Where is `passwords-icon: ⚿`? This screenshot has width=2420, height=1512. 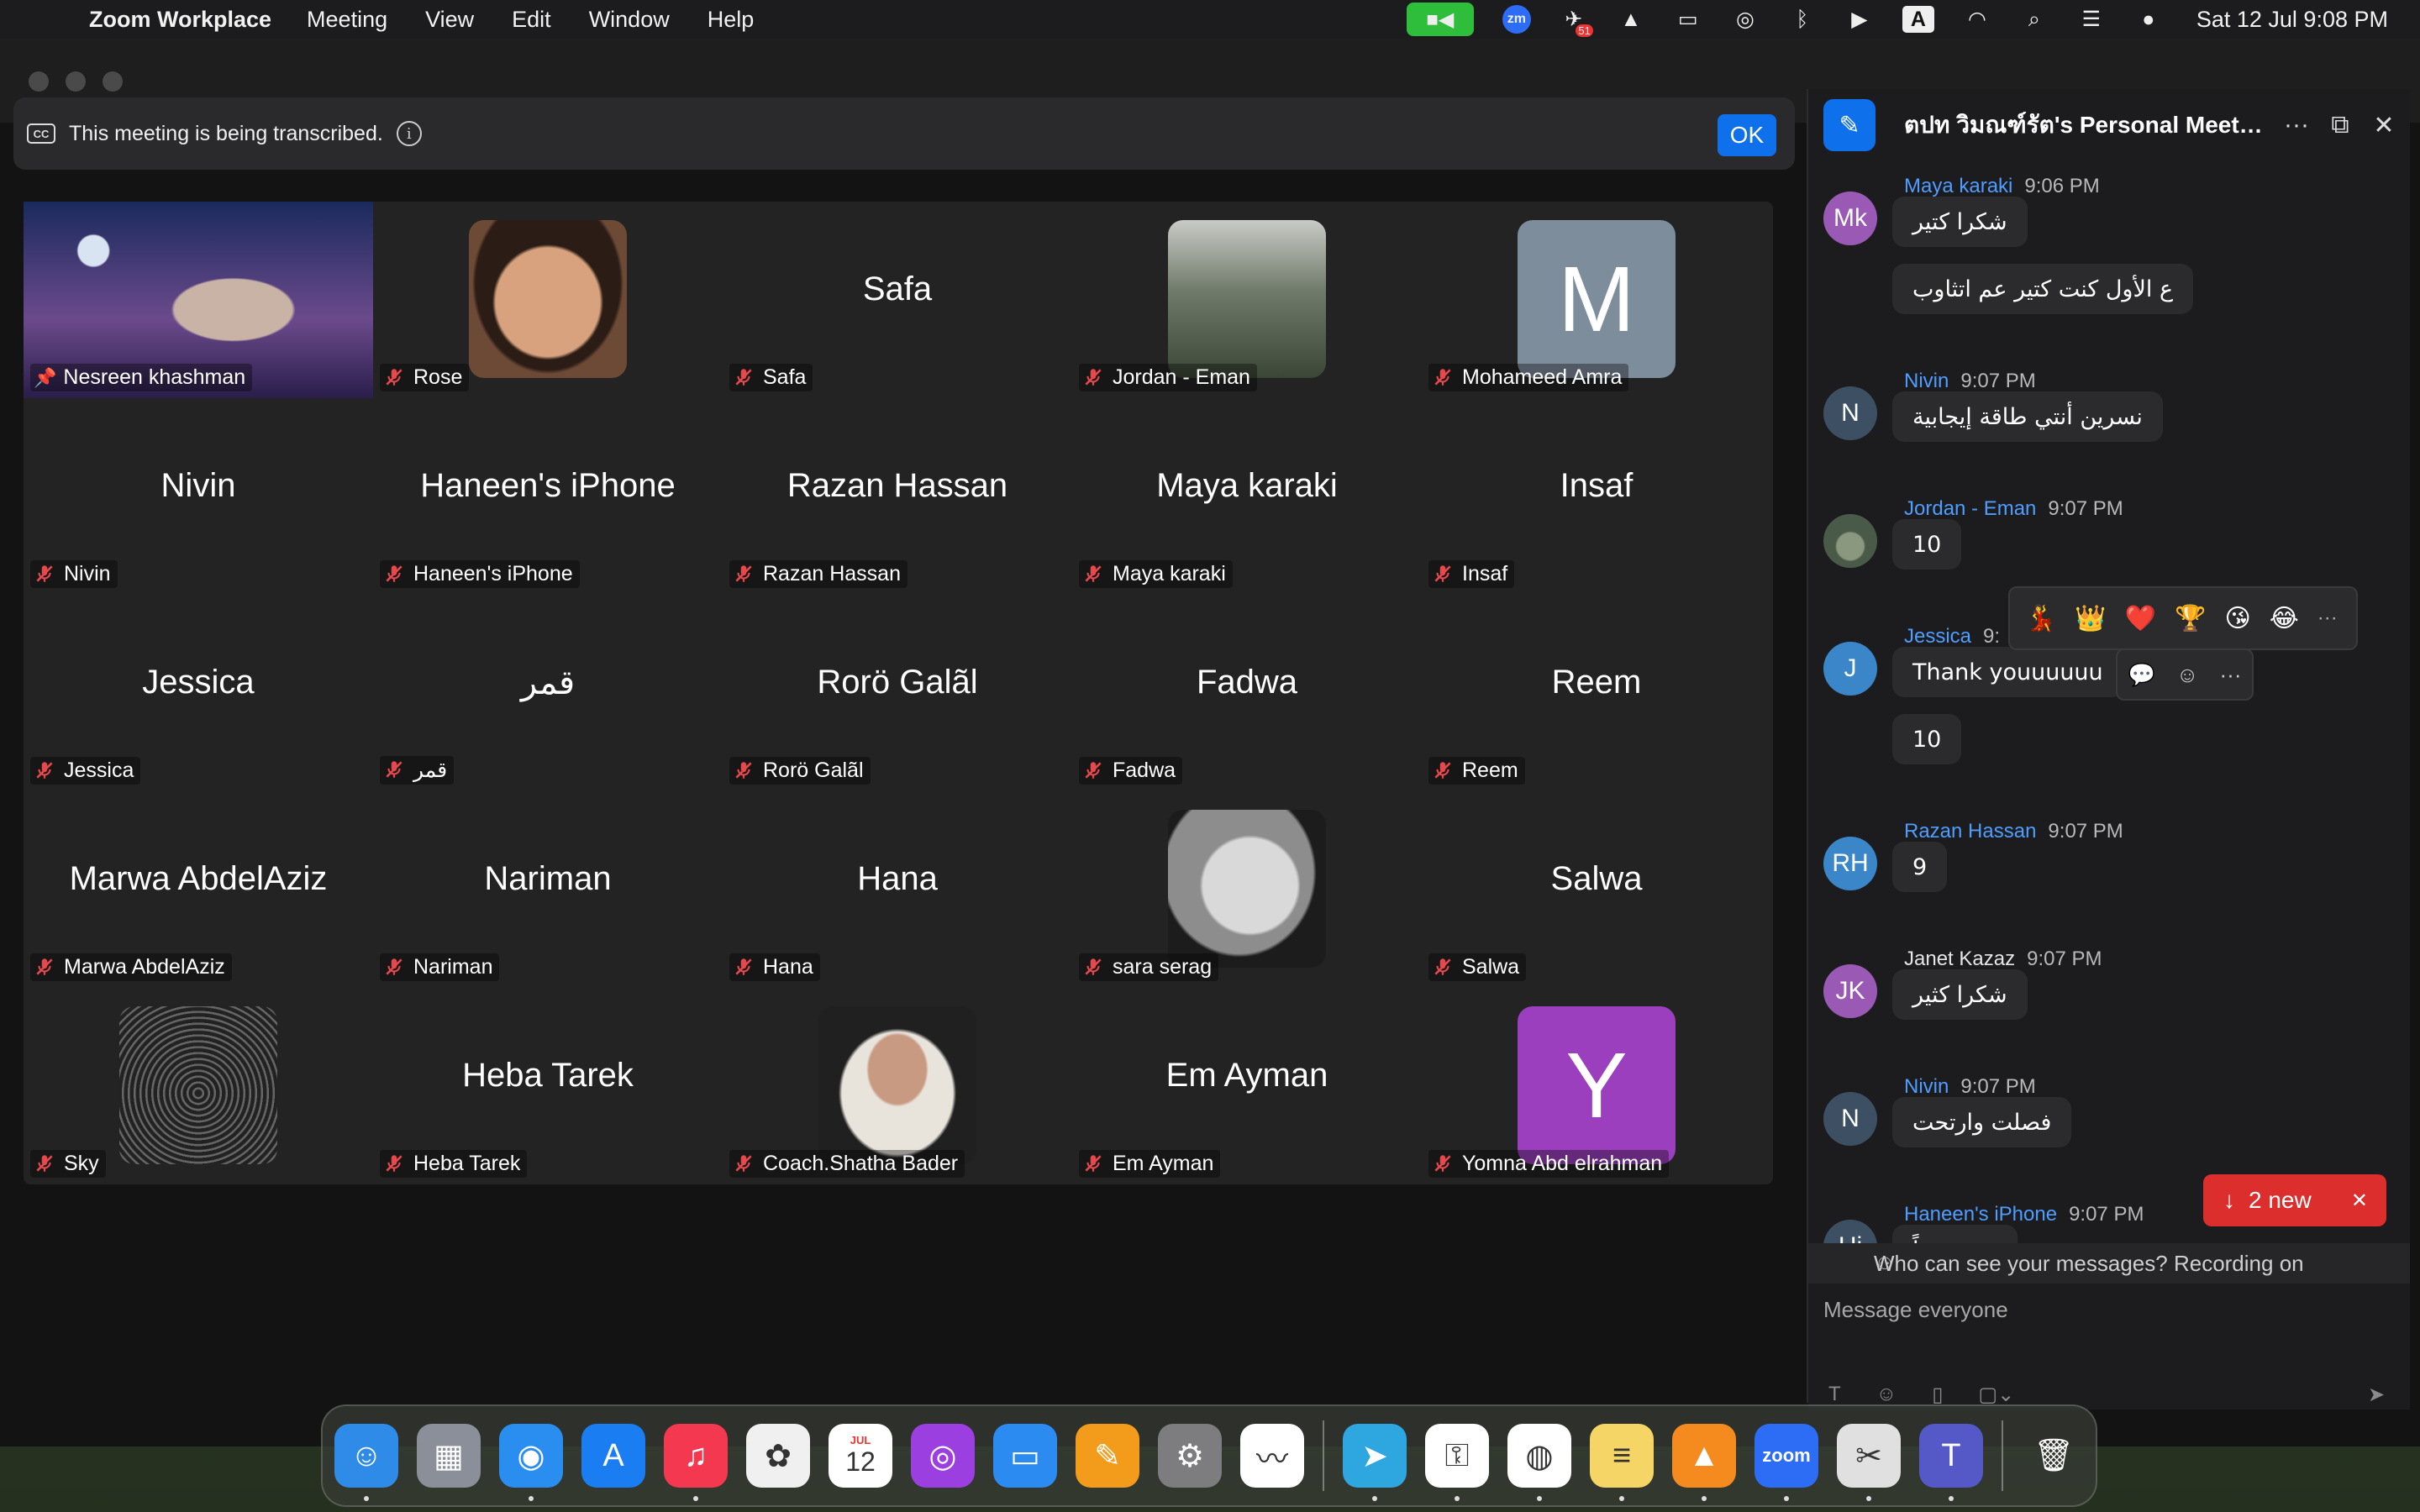 passwords-icon: ⚿ is located at coordinates (1457, 1462).